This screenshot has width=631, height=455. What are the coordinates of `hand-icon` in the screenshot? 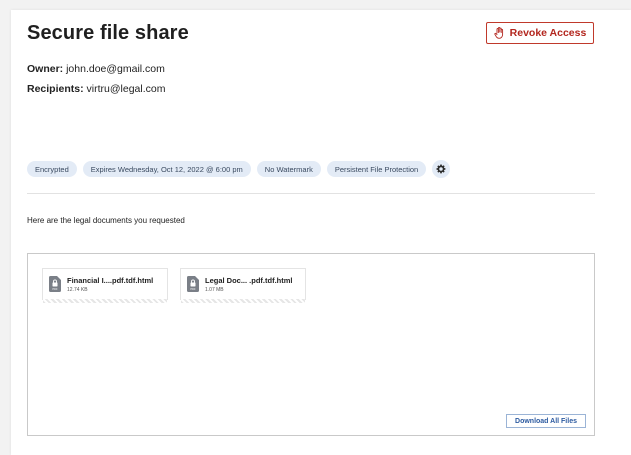 It's located at (498, 33).